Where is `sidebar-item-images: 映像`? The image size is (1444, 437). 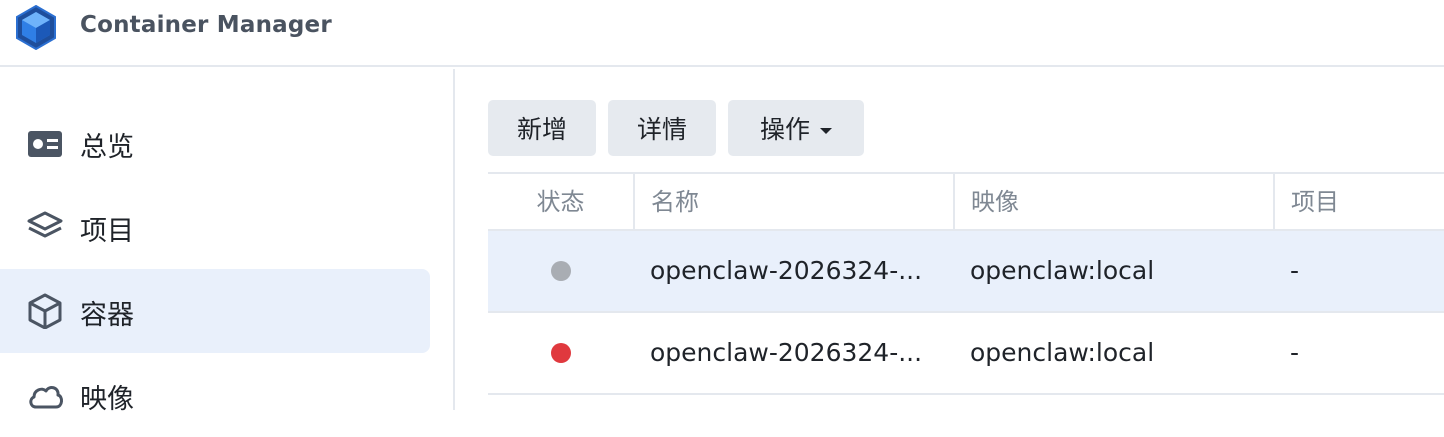 sidebar-item-images: 映像 is located at coordinates (215, 395).